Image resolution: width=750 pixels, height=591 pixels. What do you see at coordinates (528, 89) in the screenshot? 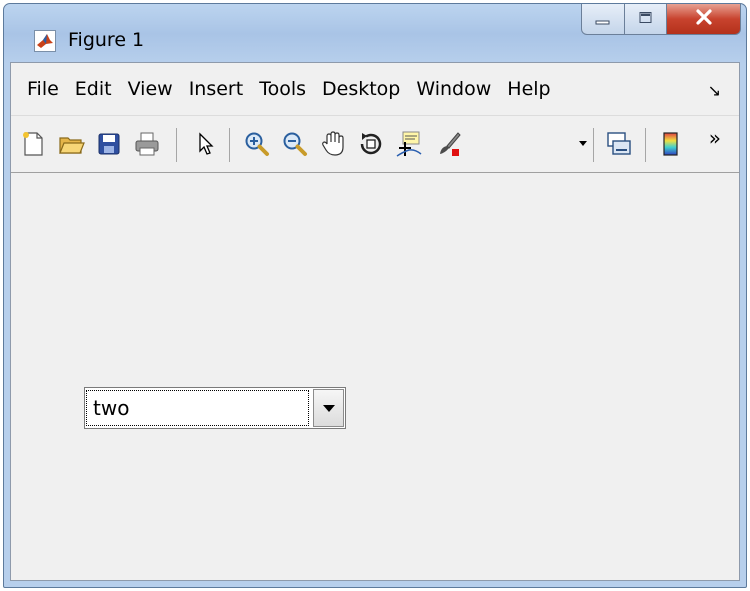
I see `menu-help: Help` at bounding box center [528, 89].